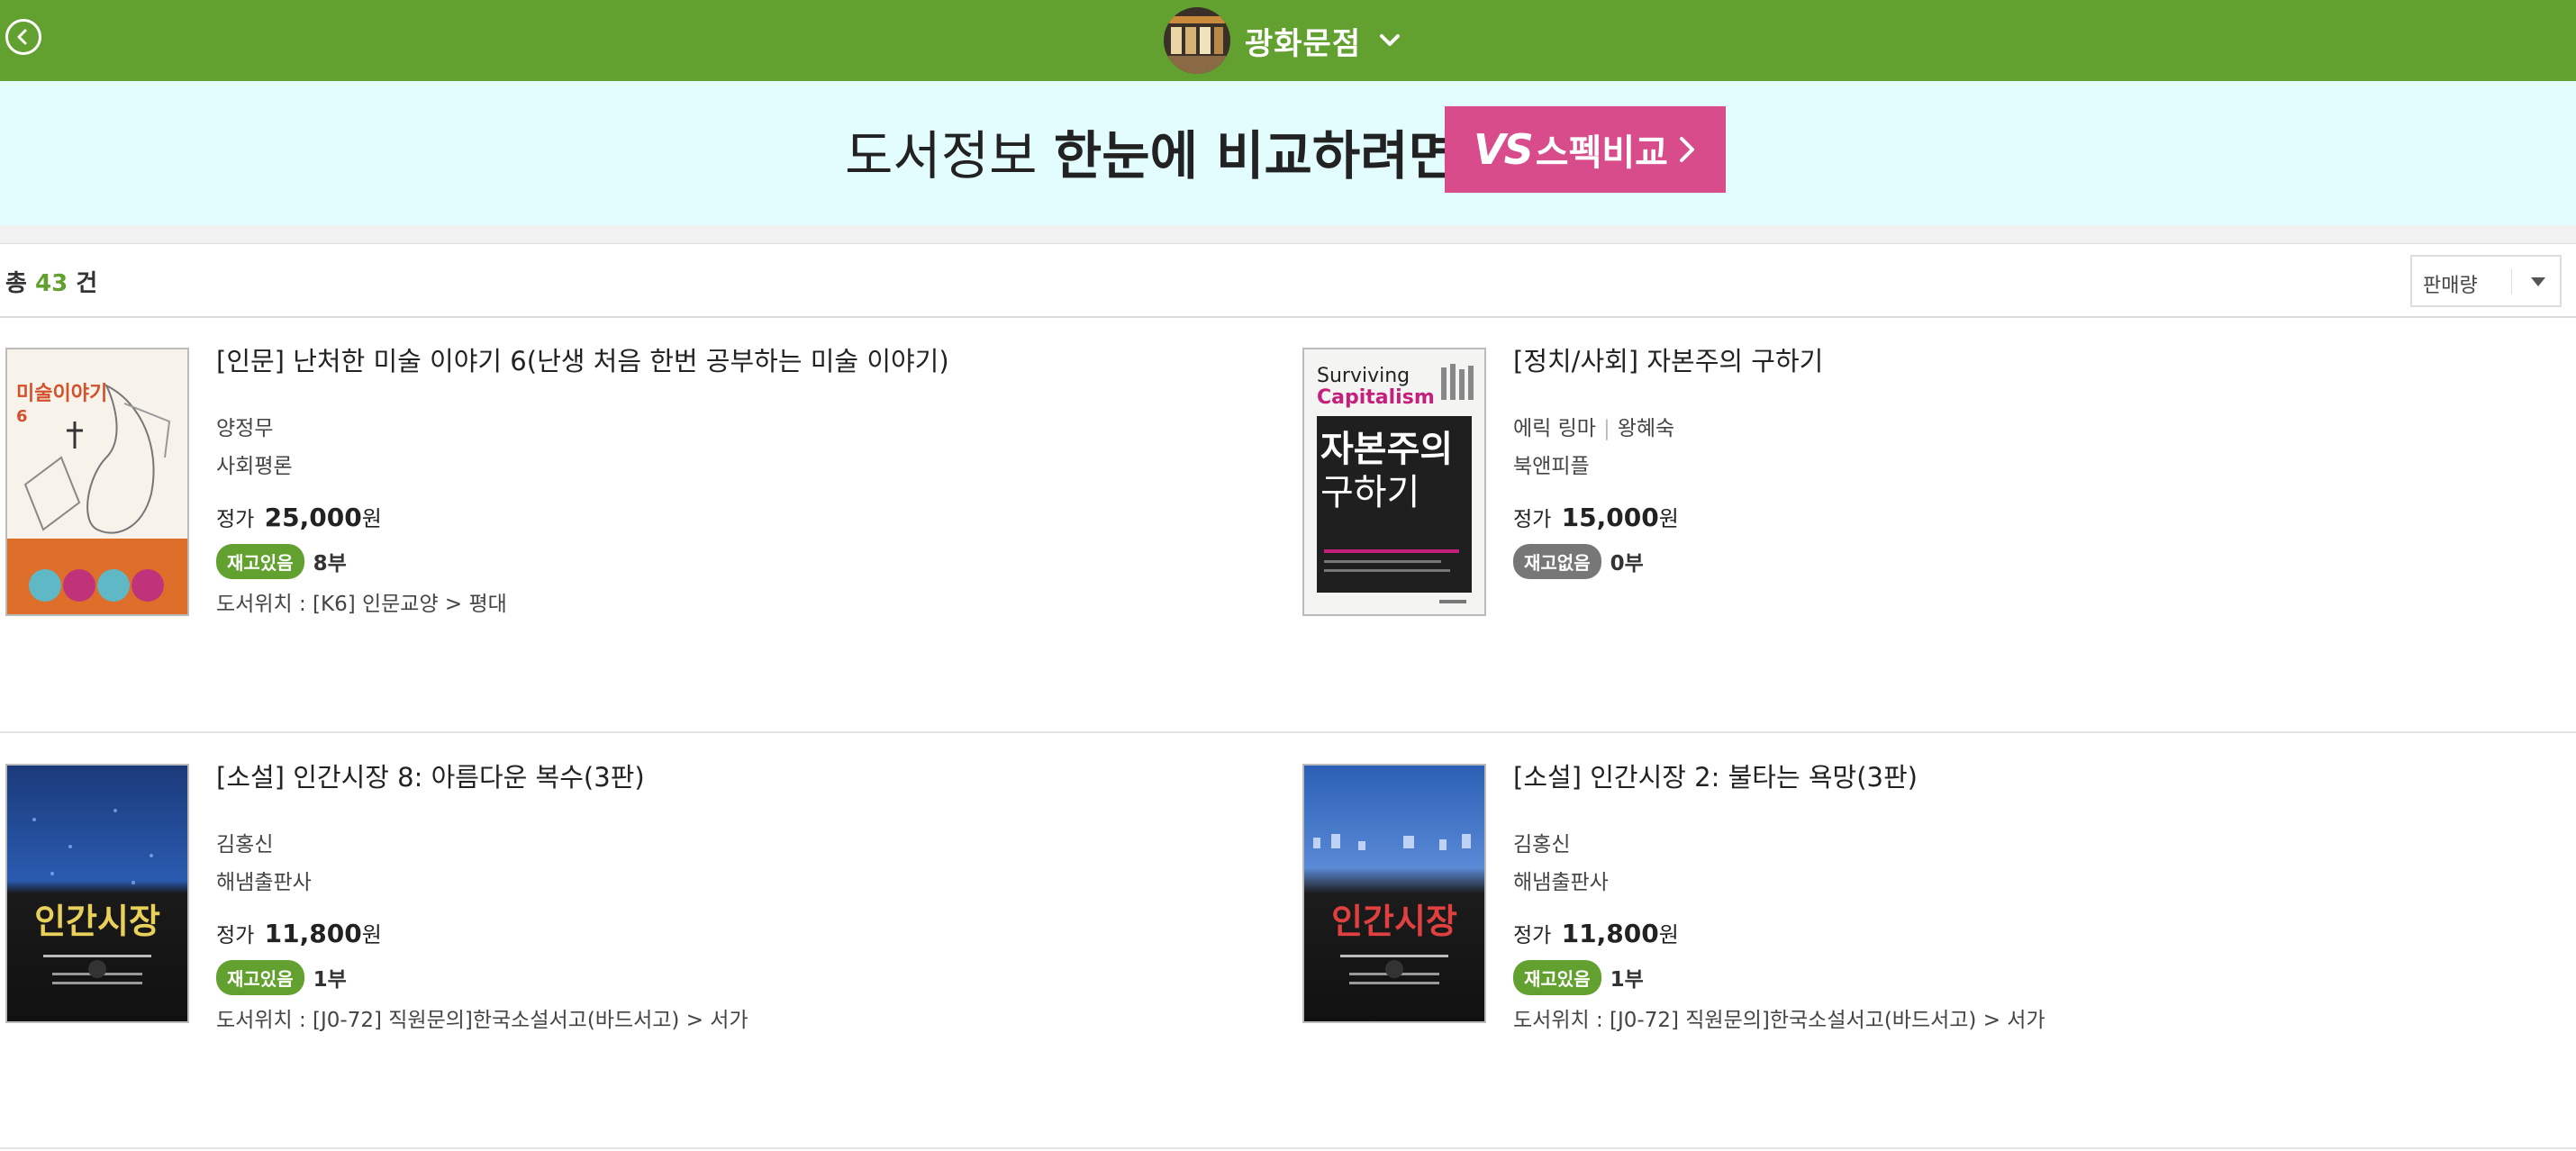 The image size is (2576, 1151). I want to click on book-cover: Surviving Capitalism 자본주의 구하기, so click(1394, 482).